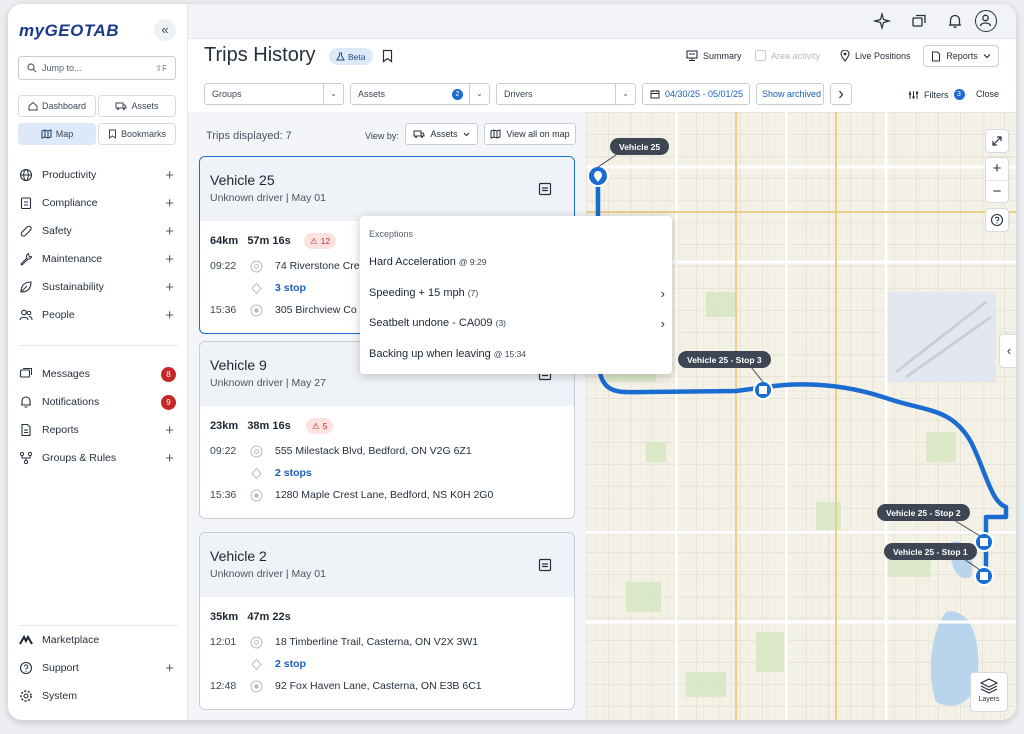 This screenshot has height=734, width=1024. I want to click on stops-link: 2 stops, so click(293, 473).